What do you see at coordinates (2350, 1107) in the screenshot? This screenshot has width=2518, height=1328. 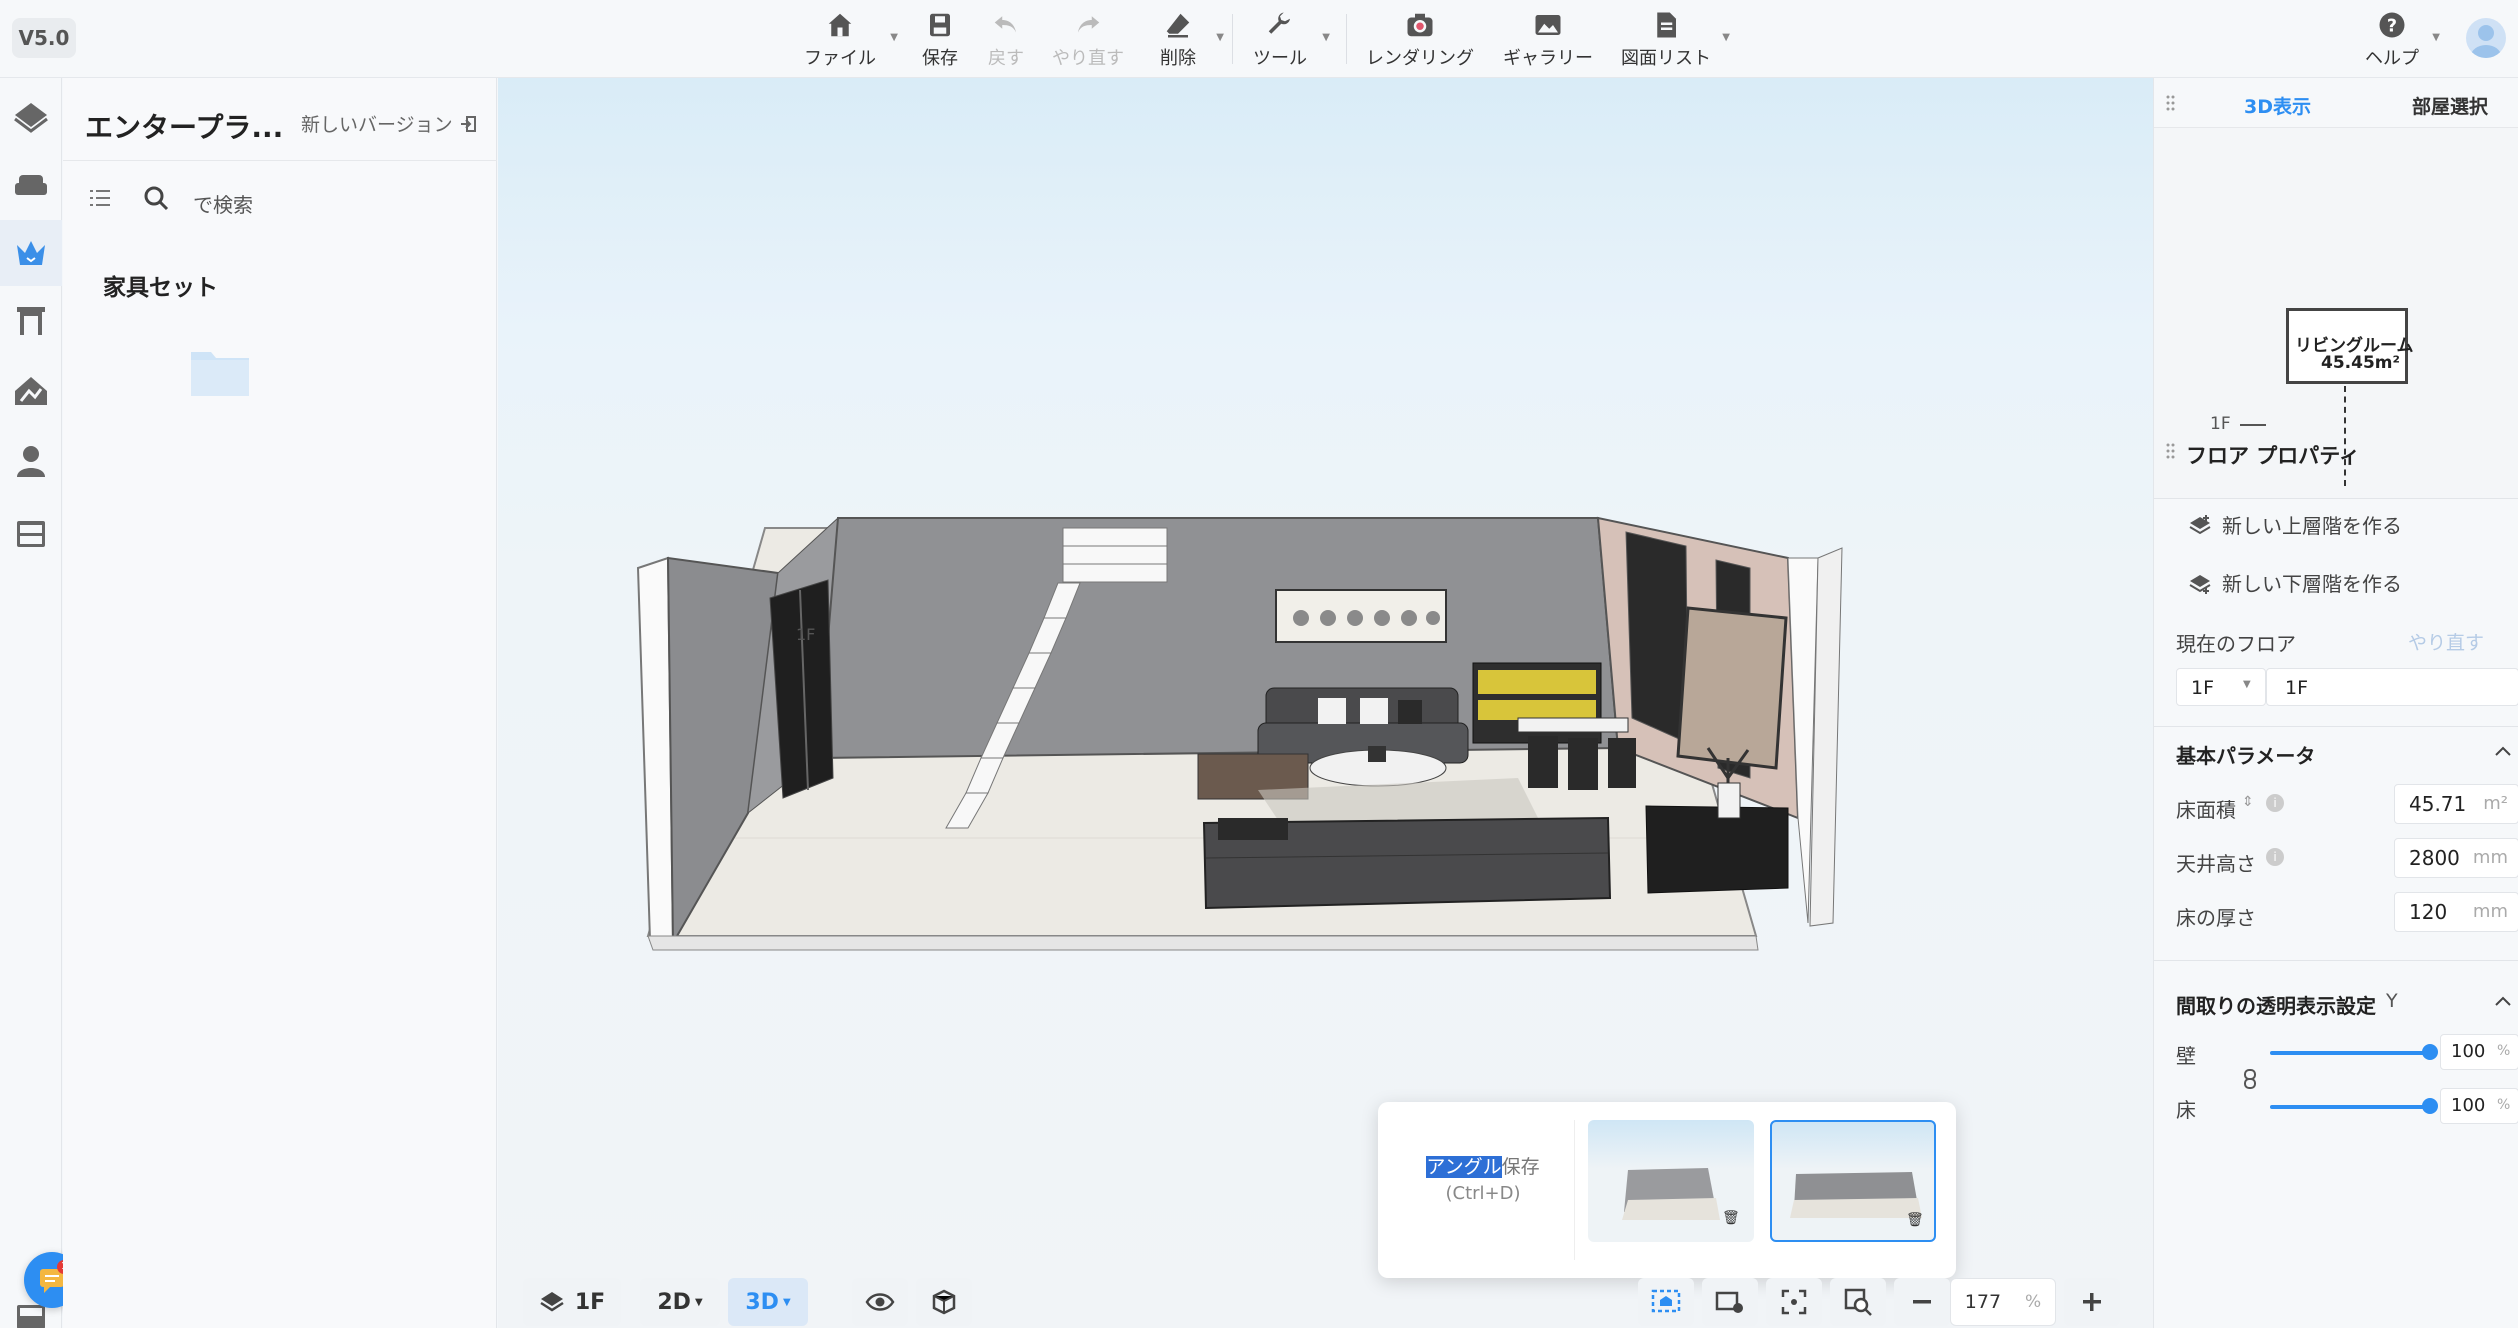 I see `floor-transparency-slider` at bounding box center [2350, 1107].